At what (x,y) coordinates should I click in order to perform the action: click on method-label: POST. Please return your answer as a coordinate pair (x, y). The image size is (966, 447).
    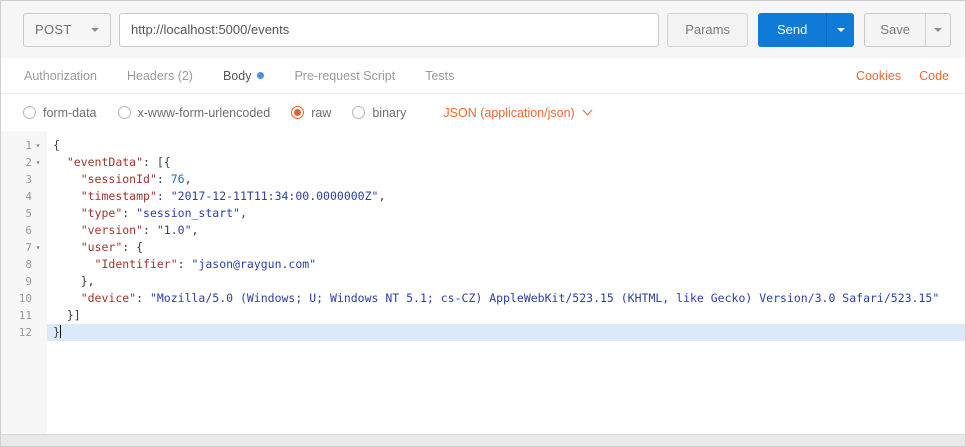
    Looking at the image, I should click on (53, 29).